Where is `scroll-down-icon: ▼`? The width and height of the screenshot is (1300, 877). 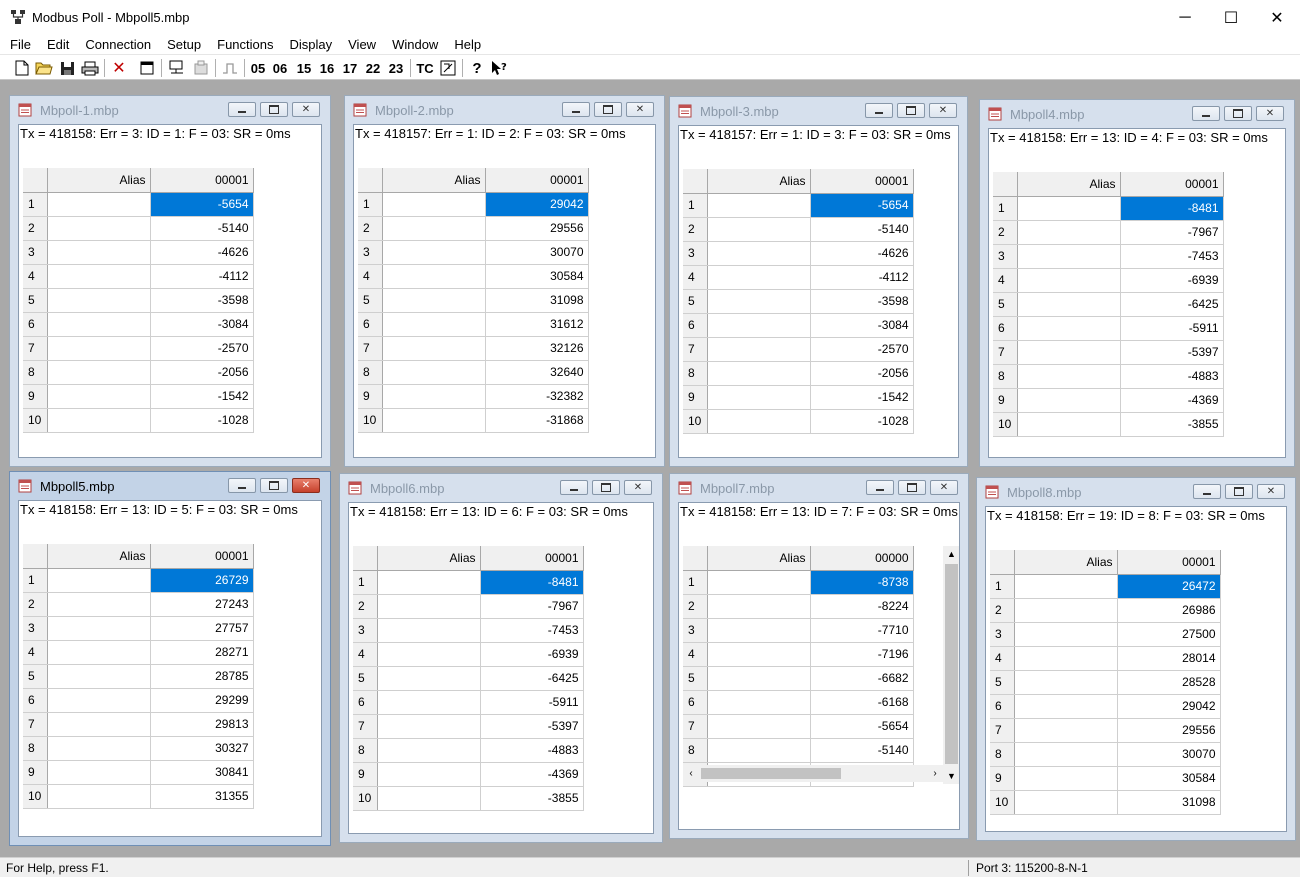 scroll-down-icon: ▼ is located at coordinates (951, 776).